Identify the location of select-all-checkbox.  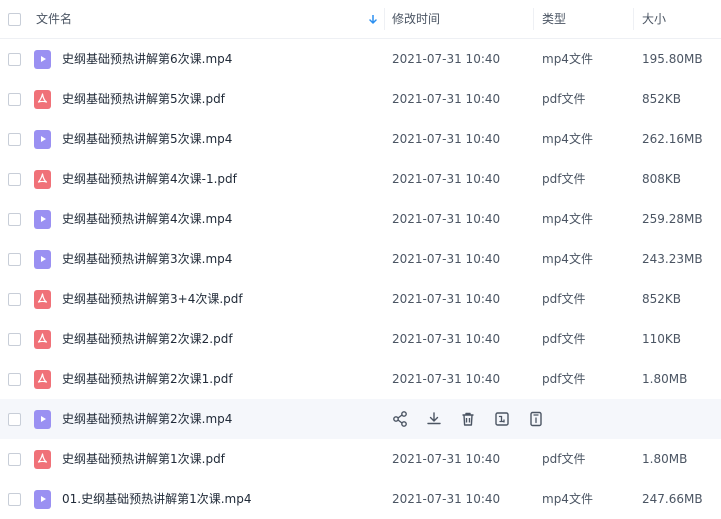
(14, 19).